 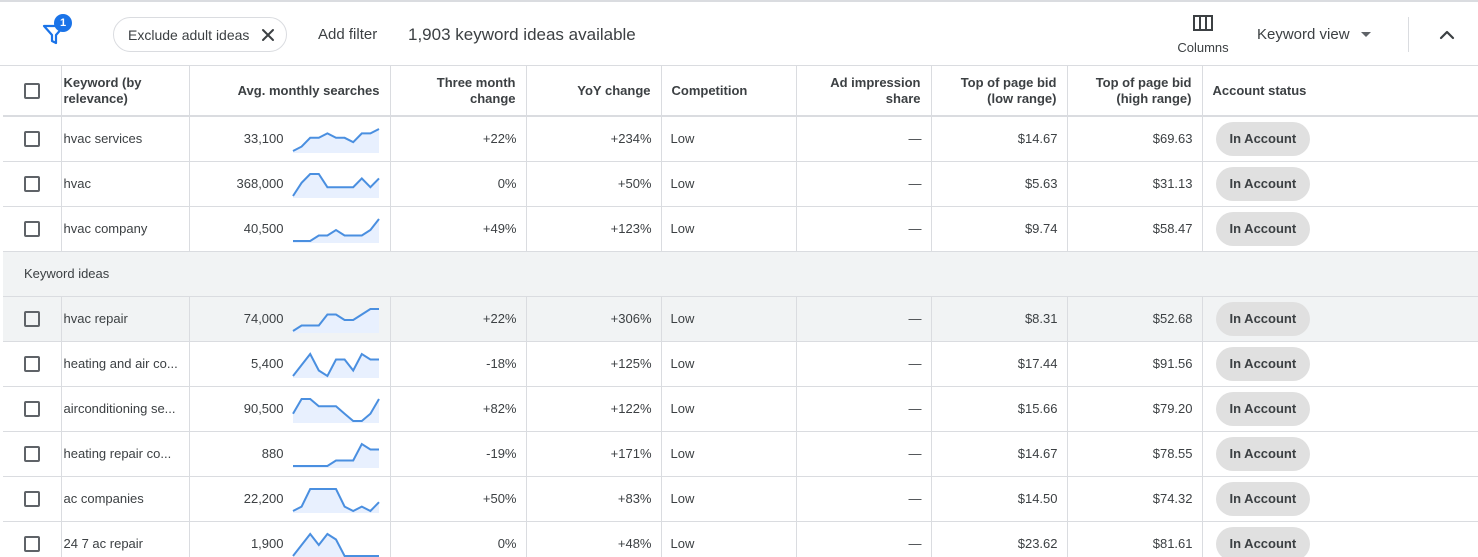 What do you see at coordinates (290, 454) in the screenshot?
I see `avg-monthly-searches-cell: 880` at bounding box center [290, 454].